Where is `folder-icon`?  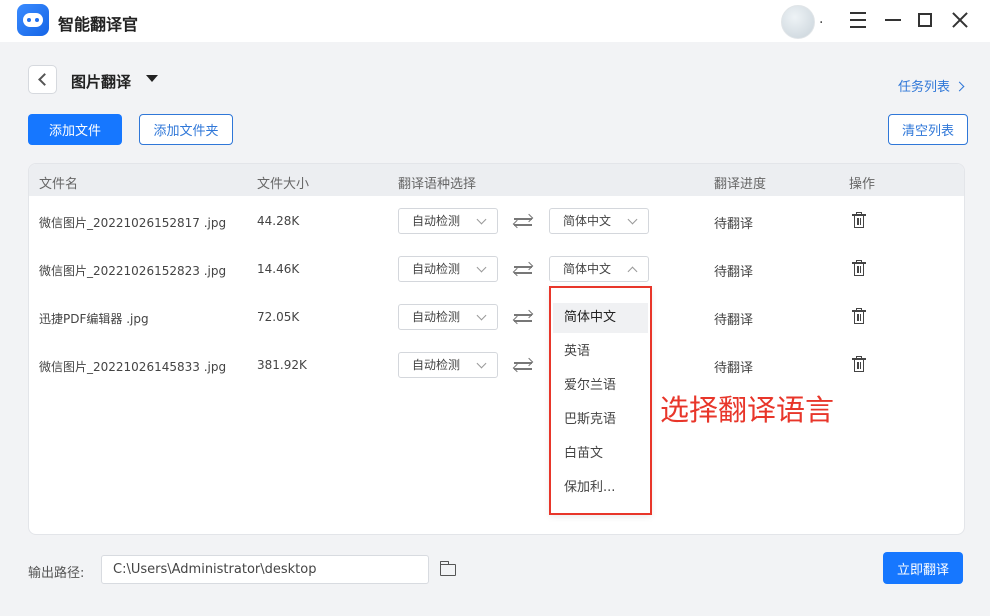
folder-icon is located at coordinates (448, 568).